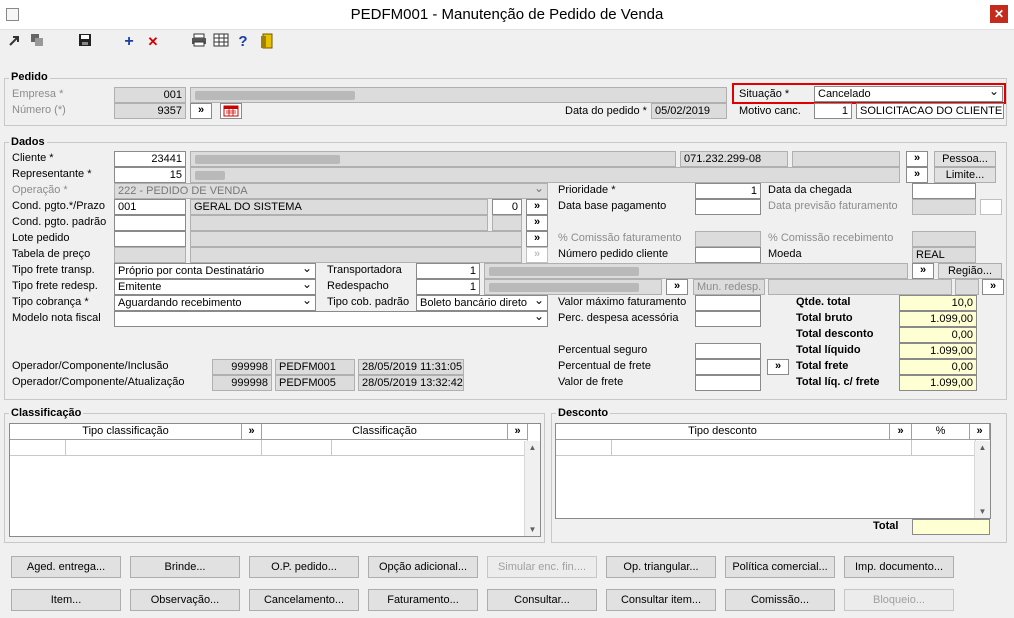  Describe the element at coordinates (941, 432) in the screenshot. I see `col-percent: %` at that location.